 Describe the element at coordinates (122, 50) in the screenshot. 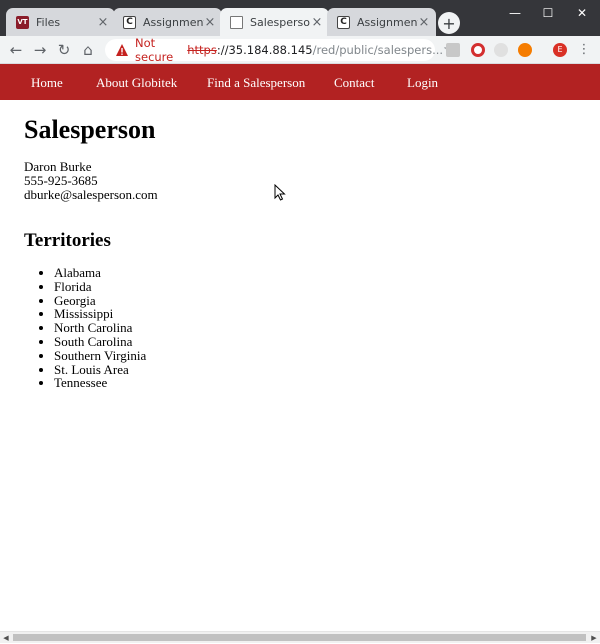

I see `warning-icon` at that location.